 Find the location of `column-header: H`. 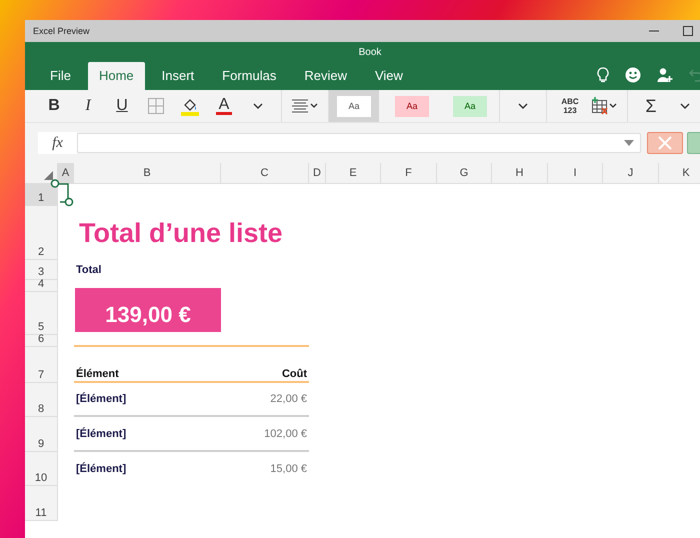

column-header: H is located at coordinates (520, 173).